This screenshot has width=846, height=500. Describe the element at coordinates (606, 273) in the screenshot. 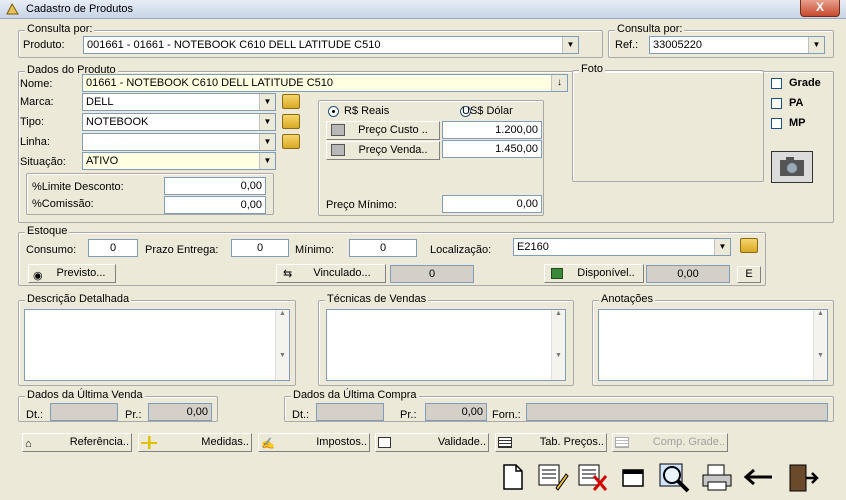

I see `disponivel-label: Disponível..` at that location.